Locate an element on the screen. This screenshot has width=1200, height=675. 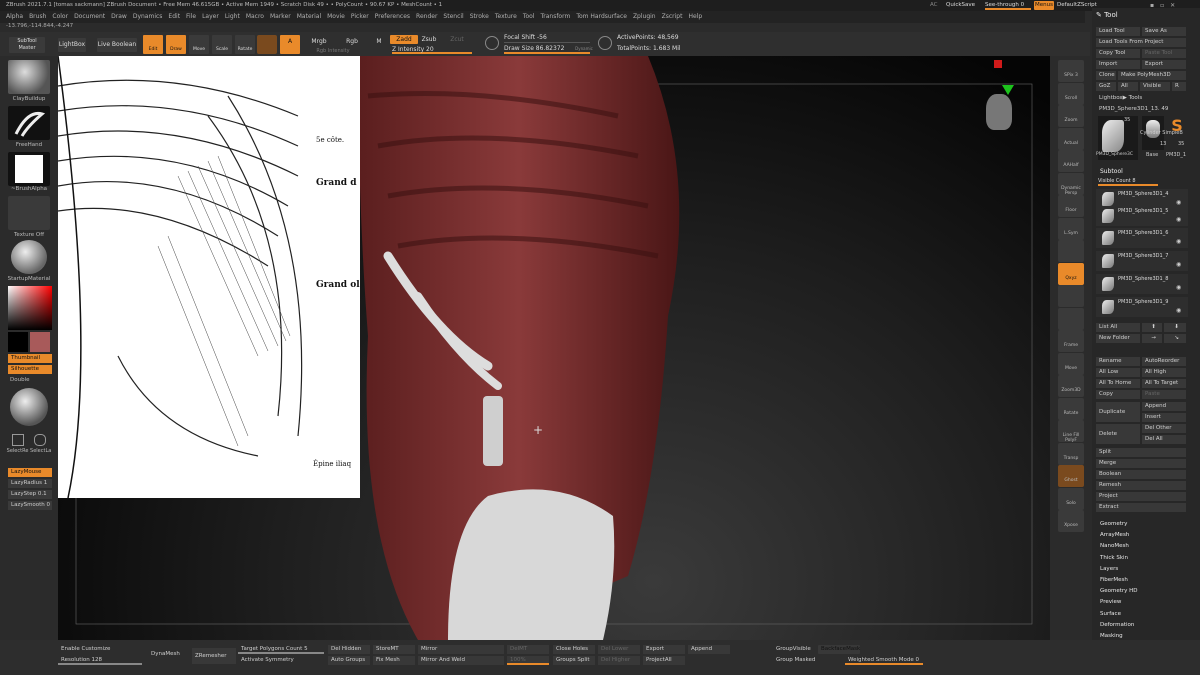
groupvisible-button: GroupVisible is located at coordinates (794, 649).